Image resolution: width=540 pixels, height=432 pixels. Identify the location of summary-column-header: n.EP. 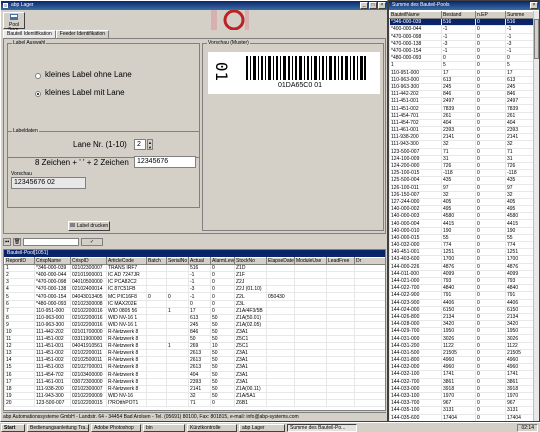
(490, 15).